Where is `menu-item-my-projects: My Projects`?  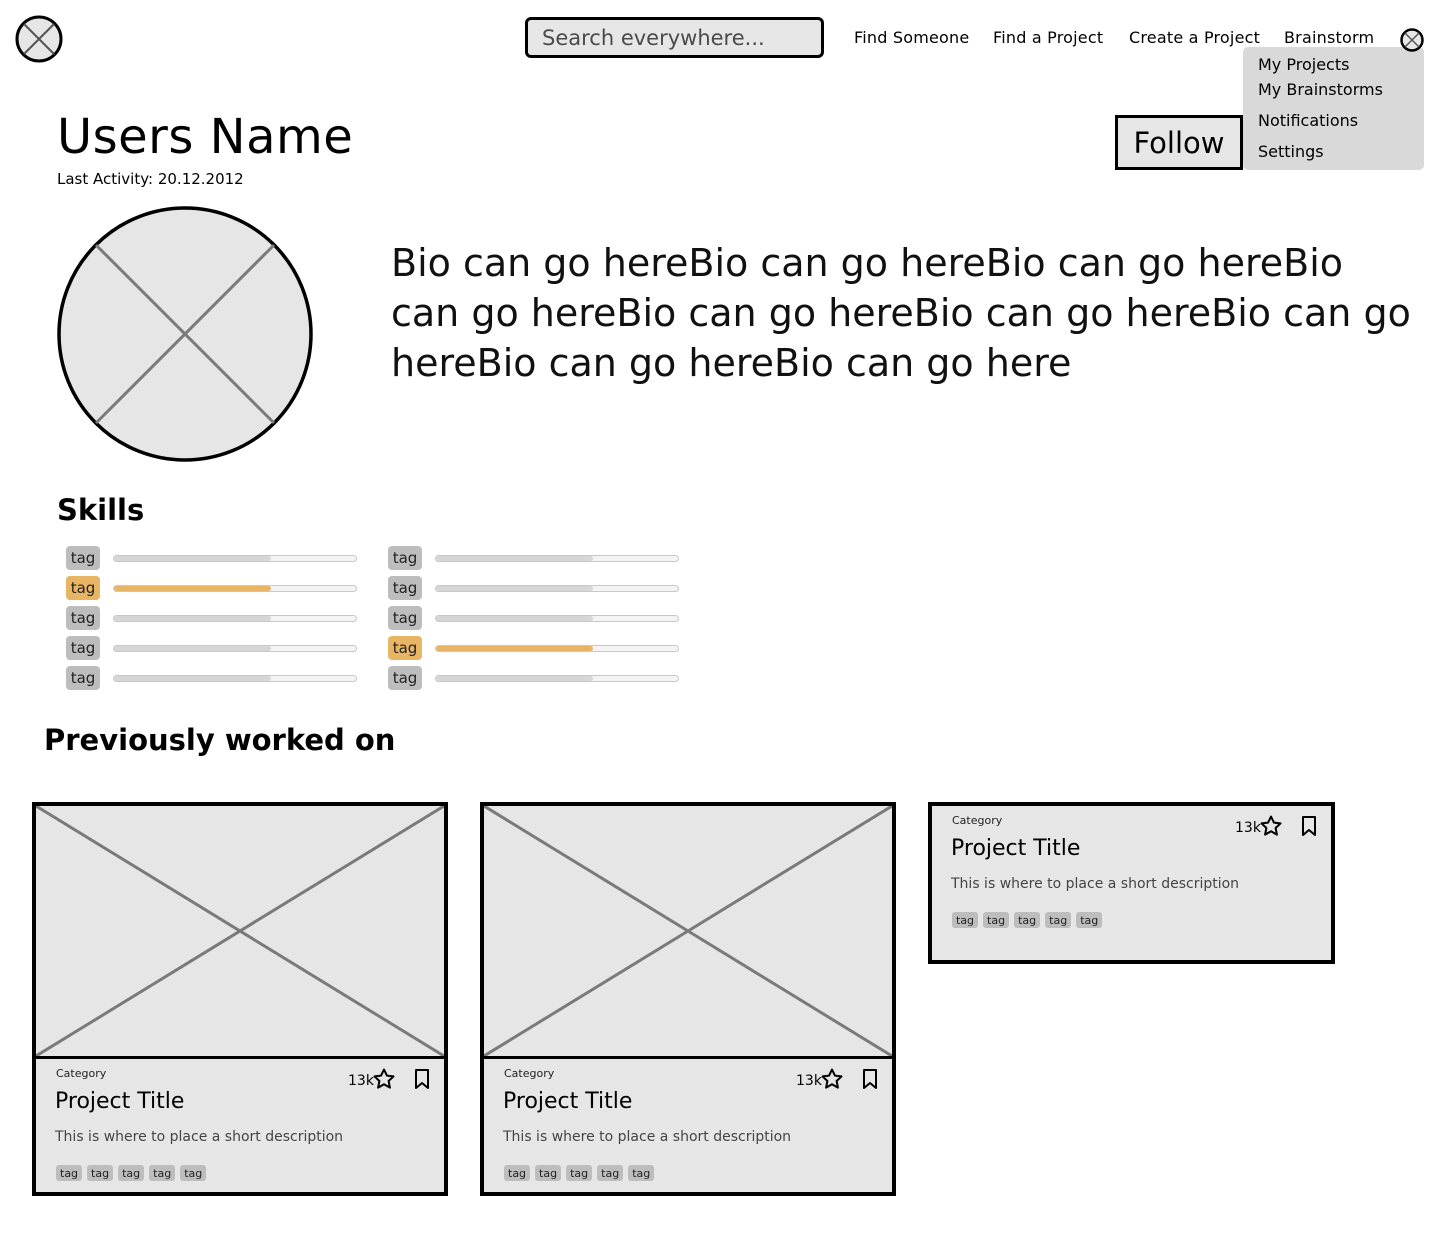 menu-item-my-projects: My Projects is located at coordinates (1303, 64).